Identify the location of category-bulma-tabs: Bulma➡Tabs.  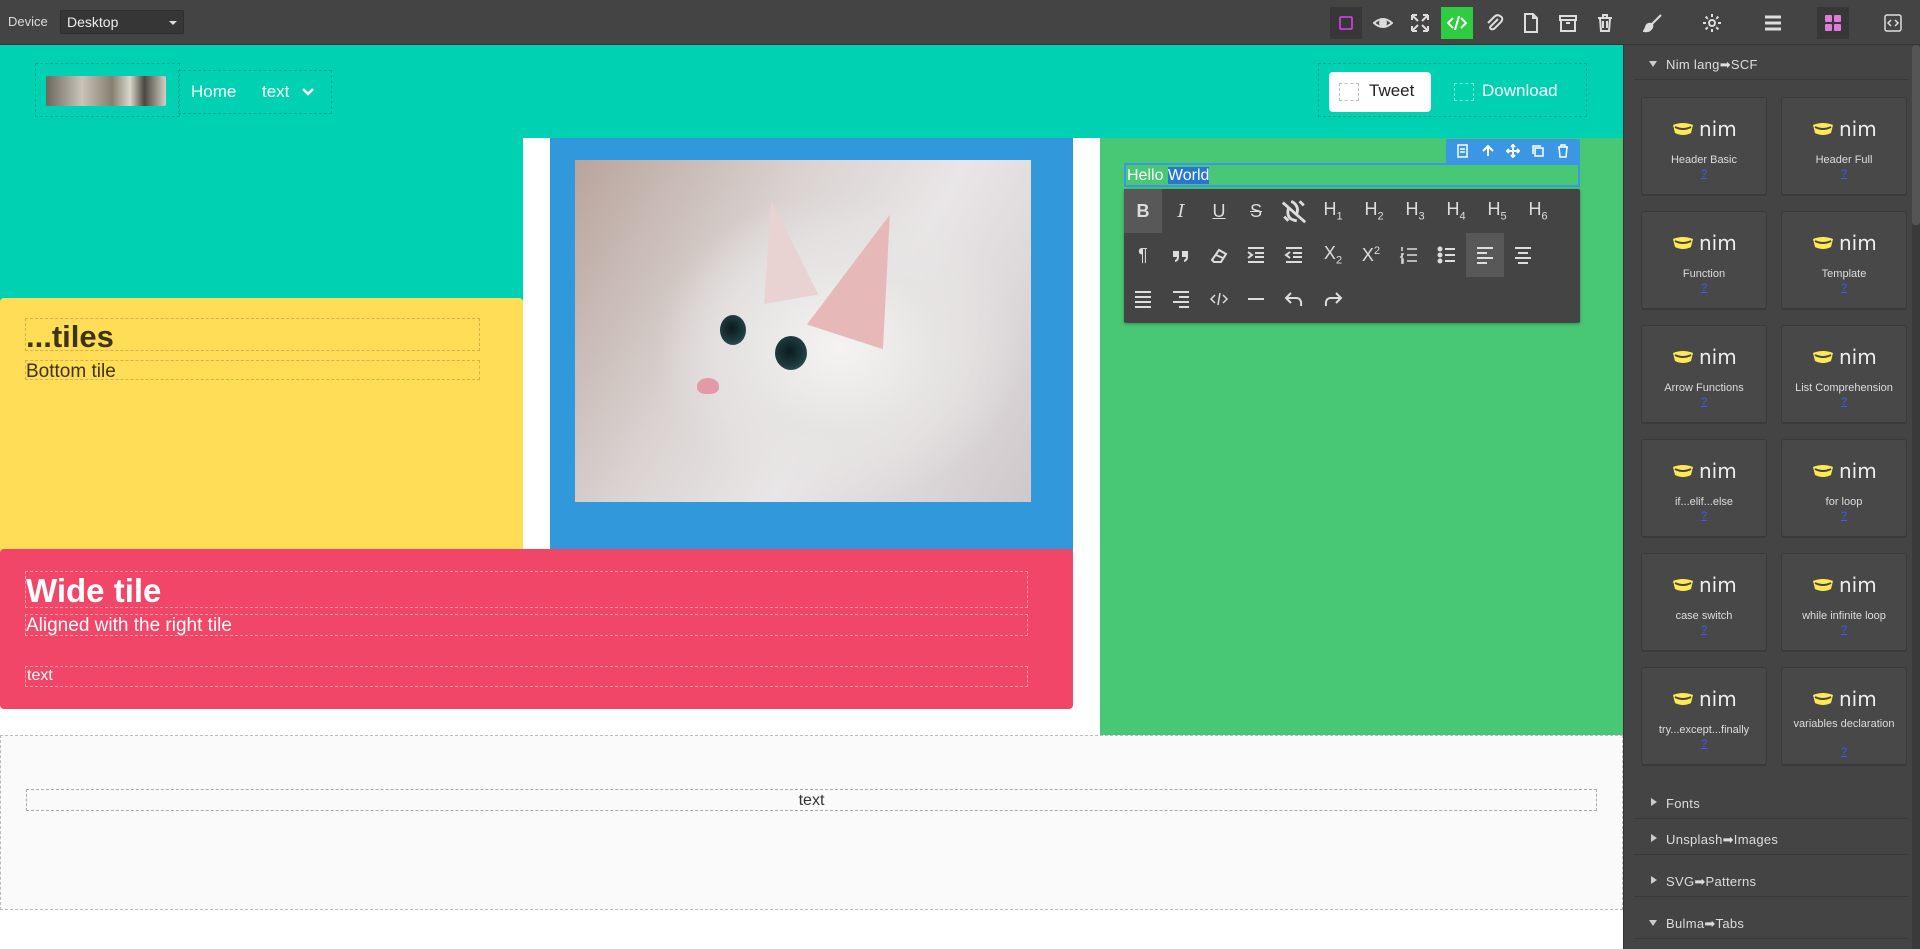
(1771, 923).